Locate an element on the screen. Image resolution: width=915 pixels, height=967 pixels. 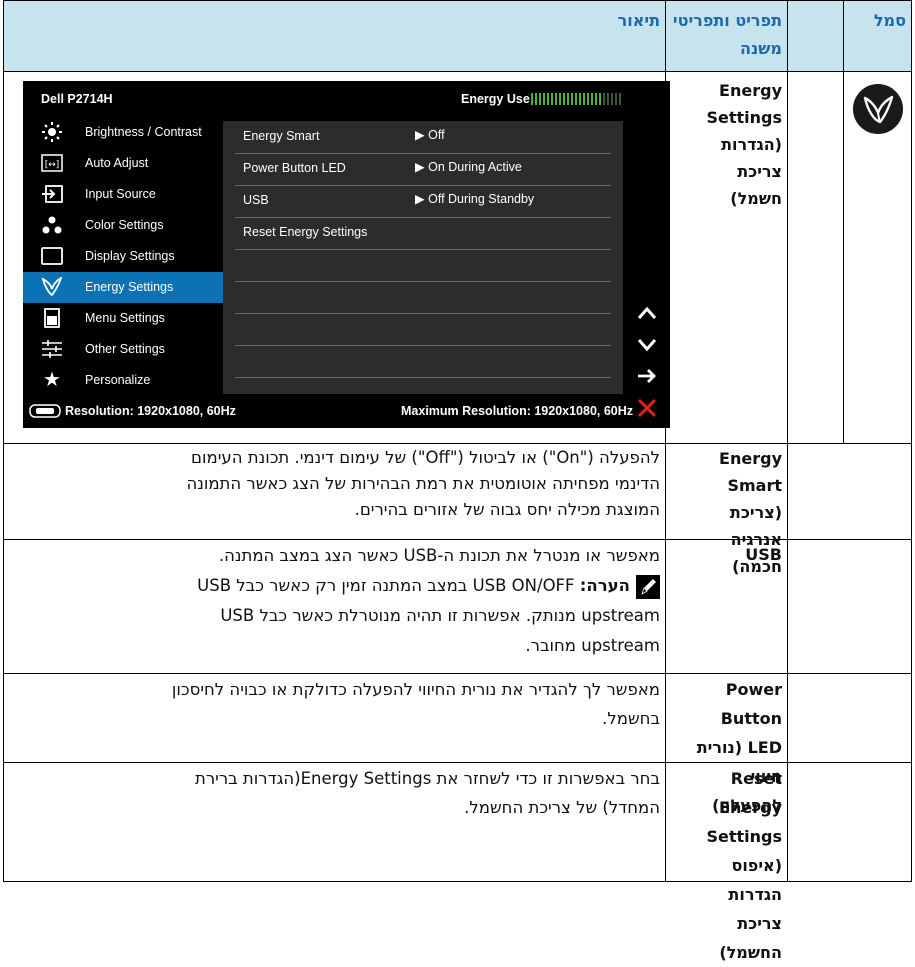
down-arrow-icon is located at coordinates (647, 345).